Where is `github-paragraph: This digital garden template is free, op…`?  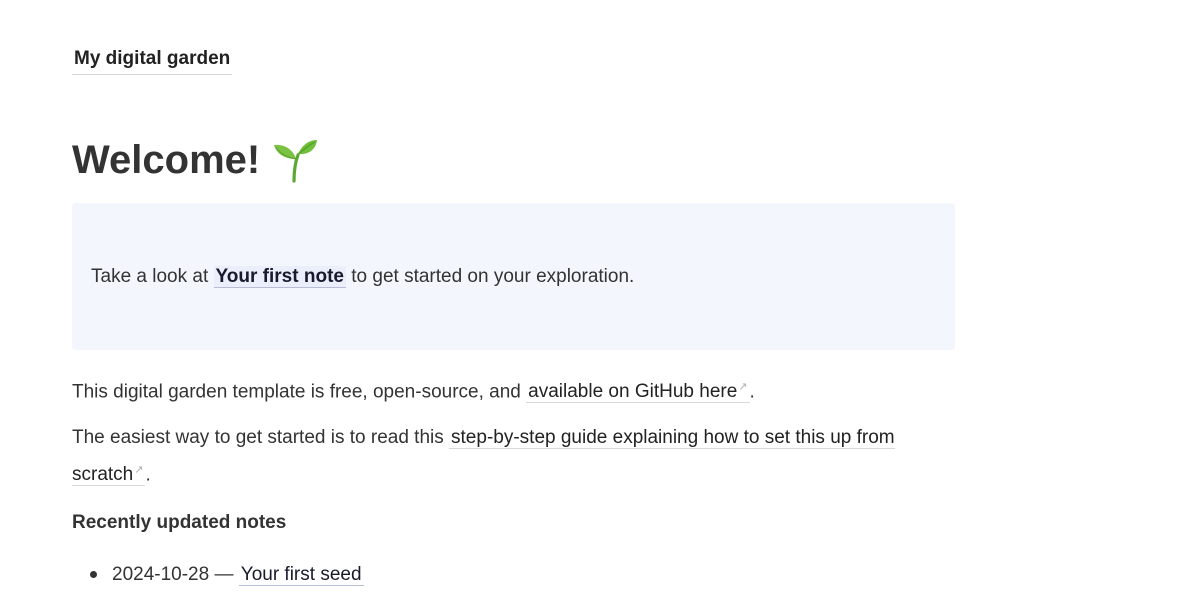 github-paragraph: This digital garden template is free, op… is located at coordinates (512, 389).